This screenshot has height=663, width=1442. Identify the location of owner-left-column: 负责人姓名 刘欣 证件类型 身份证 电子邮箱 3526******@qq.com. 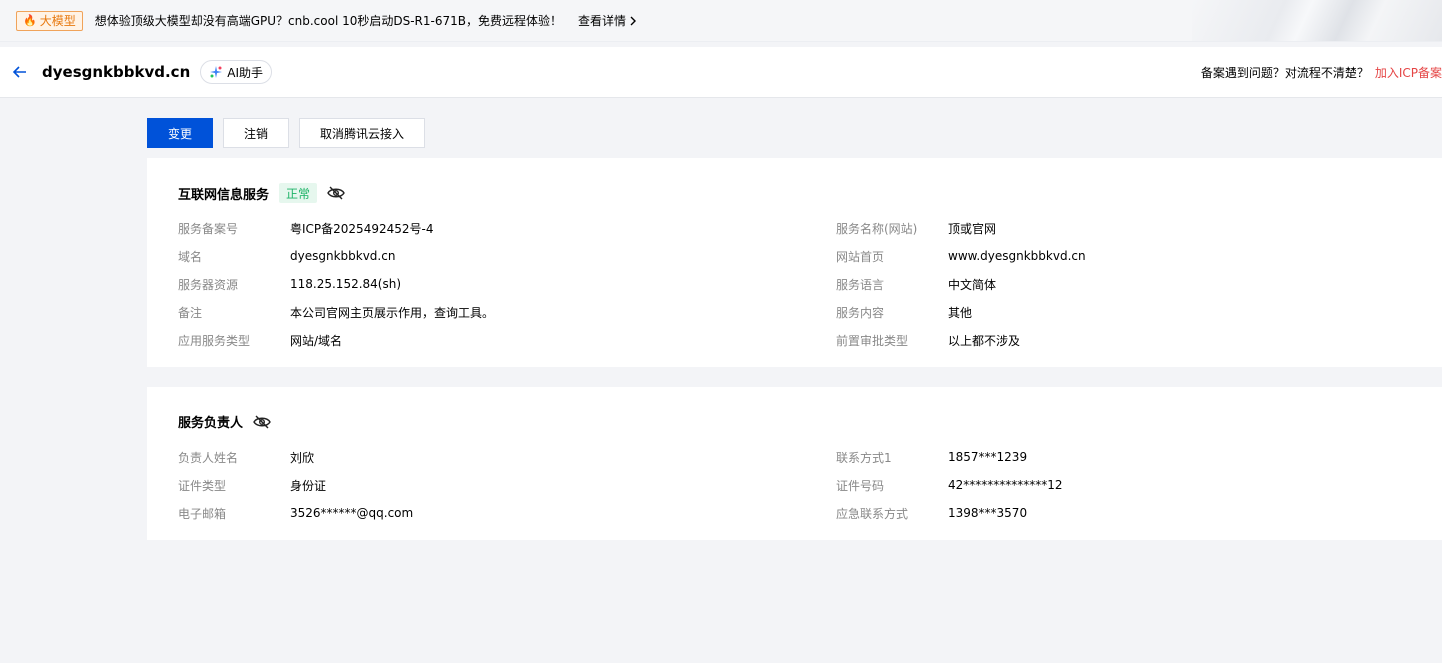
(295, 485).